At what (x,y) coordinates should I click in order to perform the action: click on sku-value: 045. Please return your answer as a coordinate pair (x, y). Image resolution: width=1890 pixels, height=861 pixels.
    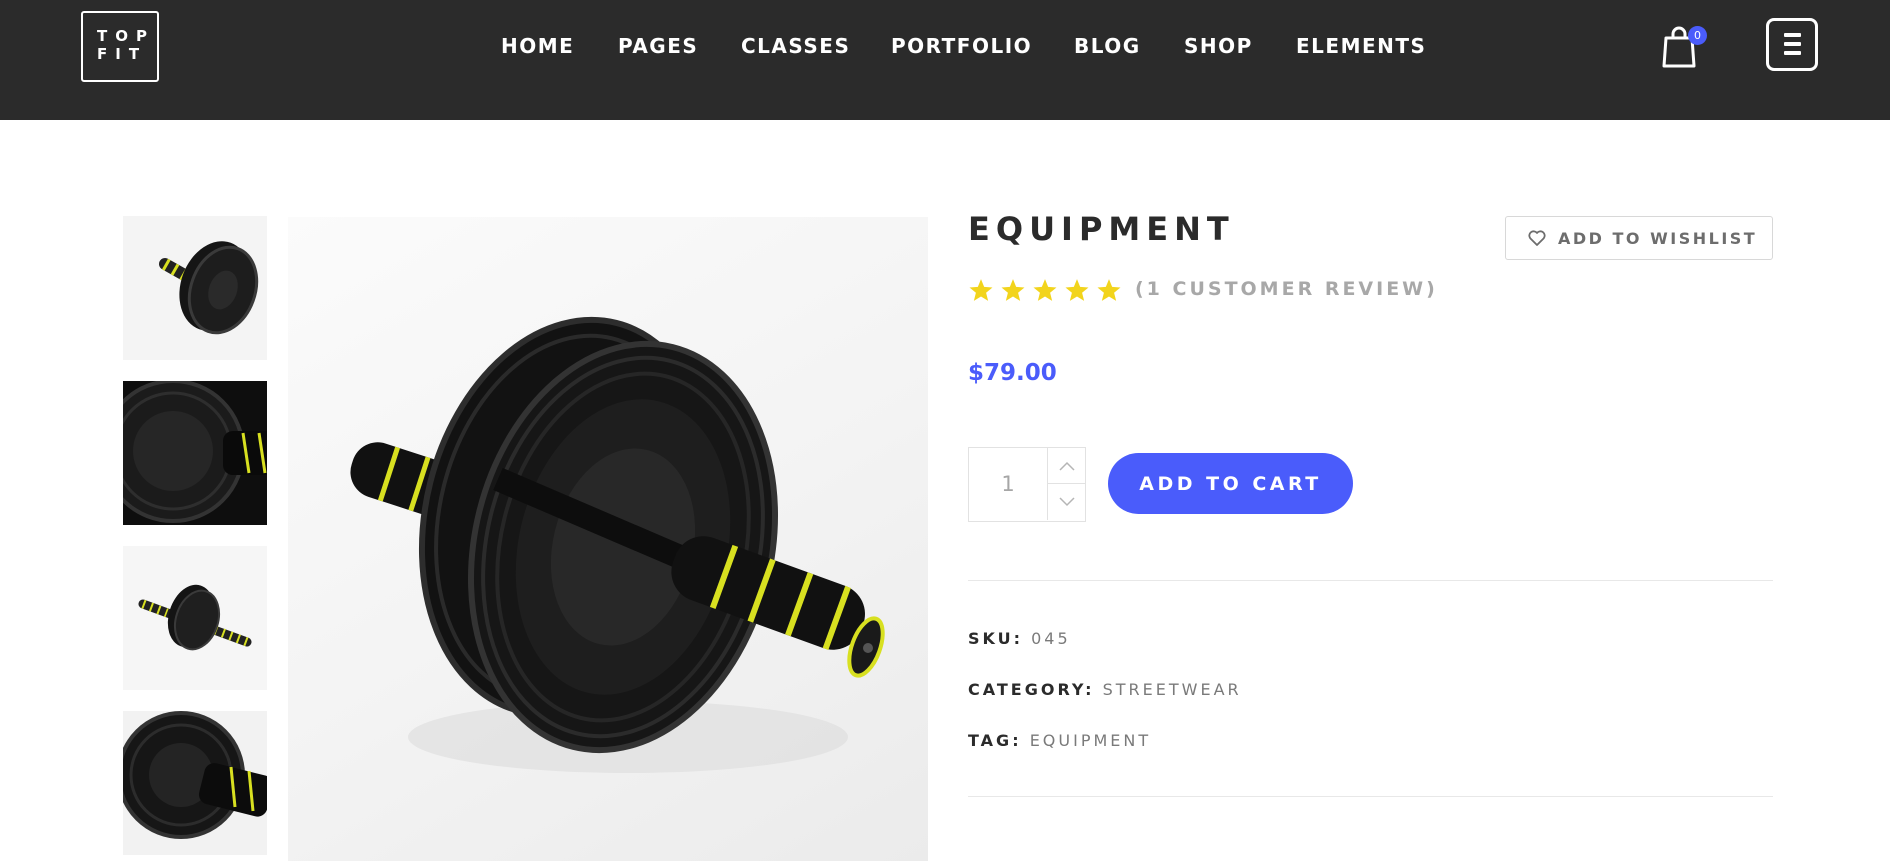
    Looking at the image, I should click on (1051, 638).